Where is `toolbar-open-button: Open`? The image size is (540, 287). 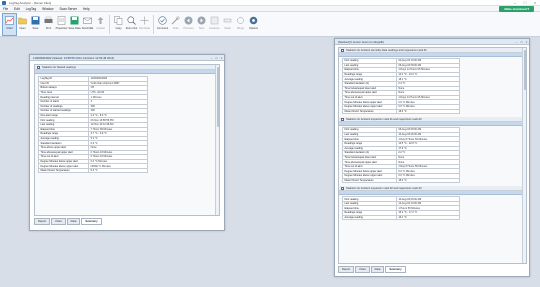 toolbar-open-button: Open is located at coordinates (22, 24).